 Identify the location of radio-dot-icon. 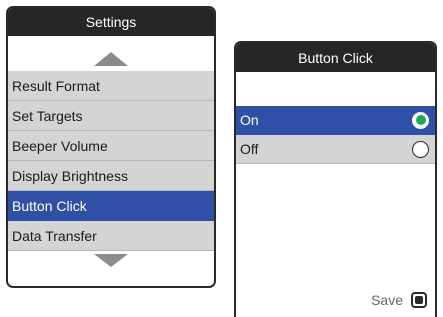
(420, 120).